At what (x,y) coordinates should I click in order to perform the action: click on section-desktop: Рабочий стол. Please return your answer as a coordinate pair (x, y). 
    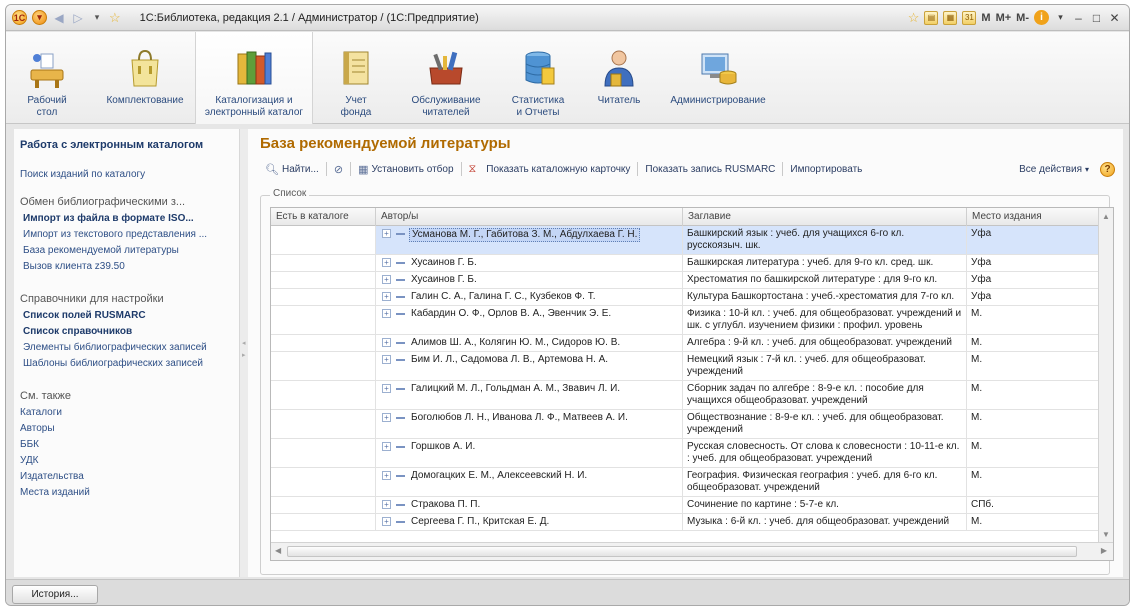
    Looking at the image, I should click on (47, 78).